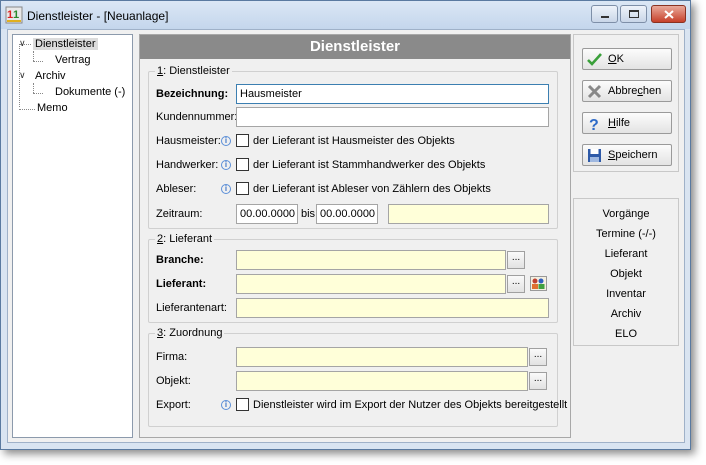 The width and height of the screenshot is (706, 465). What do you see at coordinates (176, 189) in the screenshot?
I see `ableser-label: Ableser:` at bounding box center [176, 189].